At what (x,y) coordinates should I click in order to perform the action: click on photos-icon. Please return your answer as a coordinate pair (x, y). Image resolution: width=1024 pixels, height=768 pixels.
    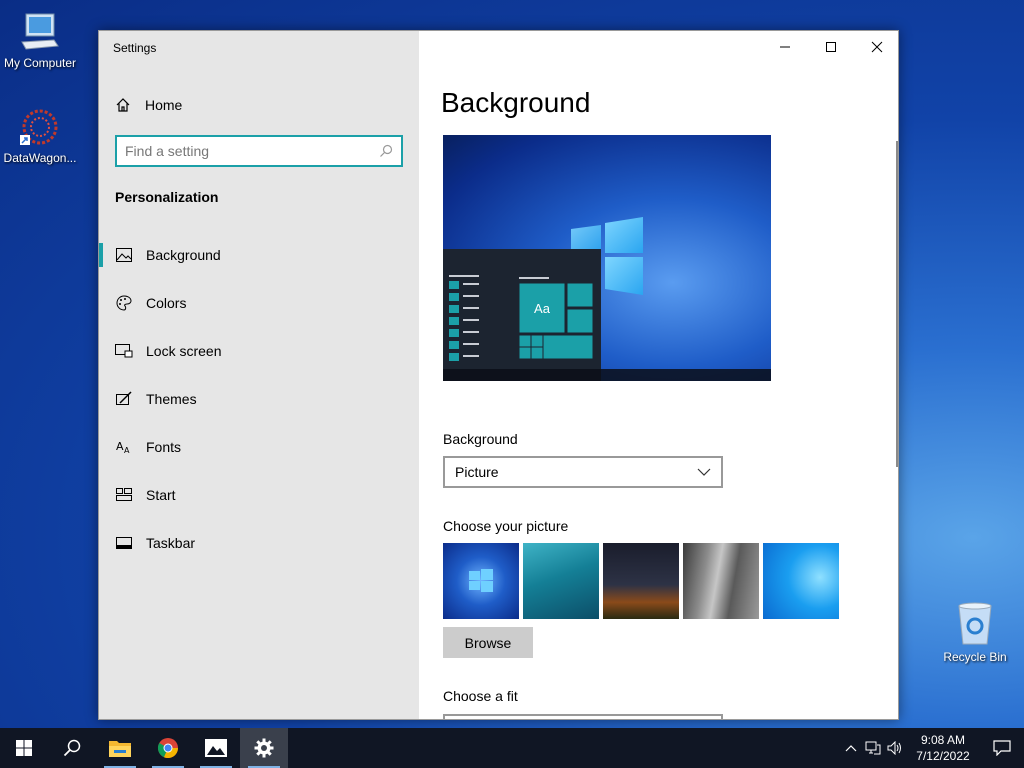
    Looking at the image, I should click on (216, 748).